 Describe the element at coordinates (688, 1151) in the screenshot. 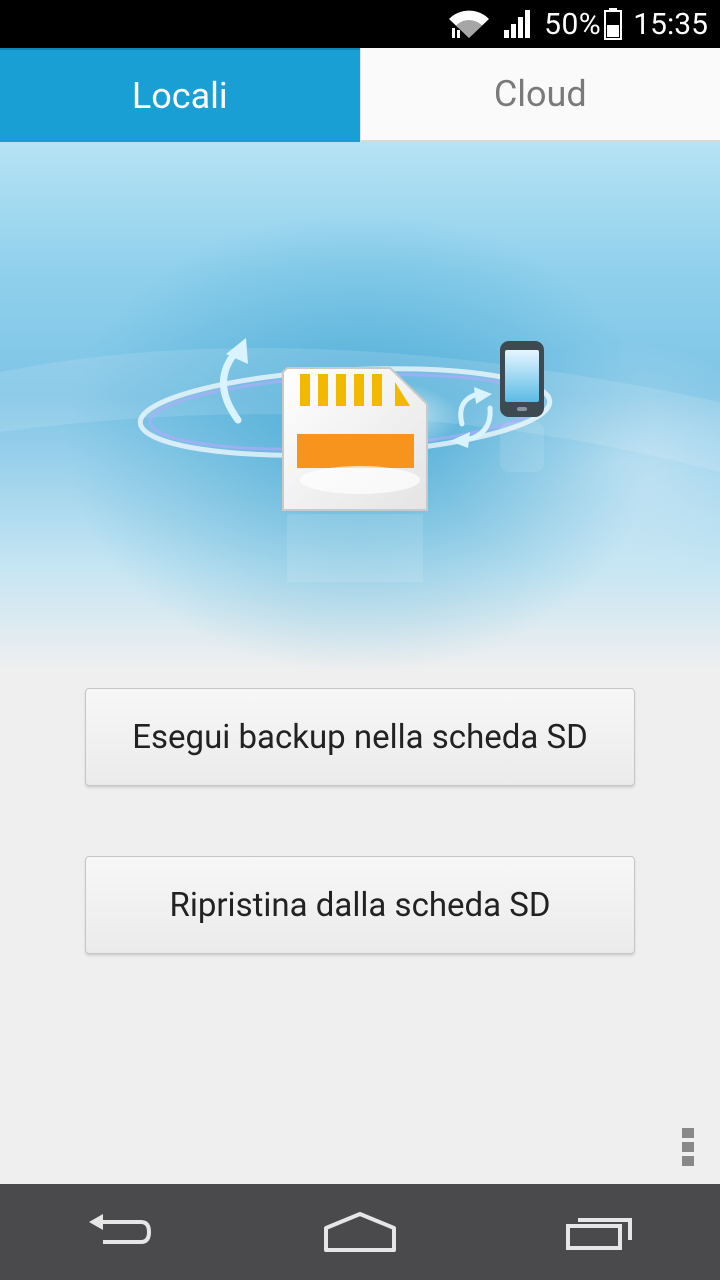

I see `overflow-menu-icon` at that location.